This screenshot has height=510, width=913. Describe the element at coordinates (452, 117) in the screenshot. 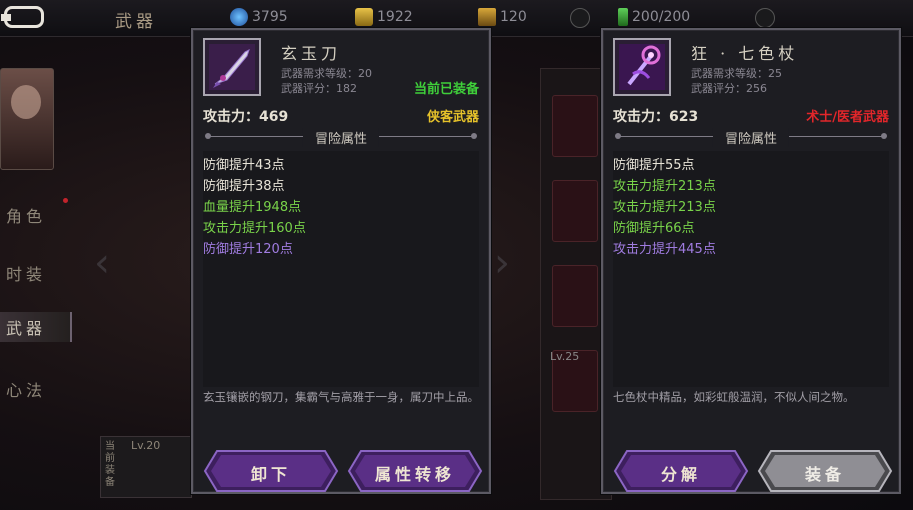

I see `weapon-class: 侠客武器` at that location.